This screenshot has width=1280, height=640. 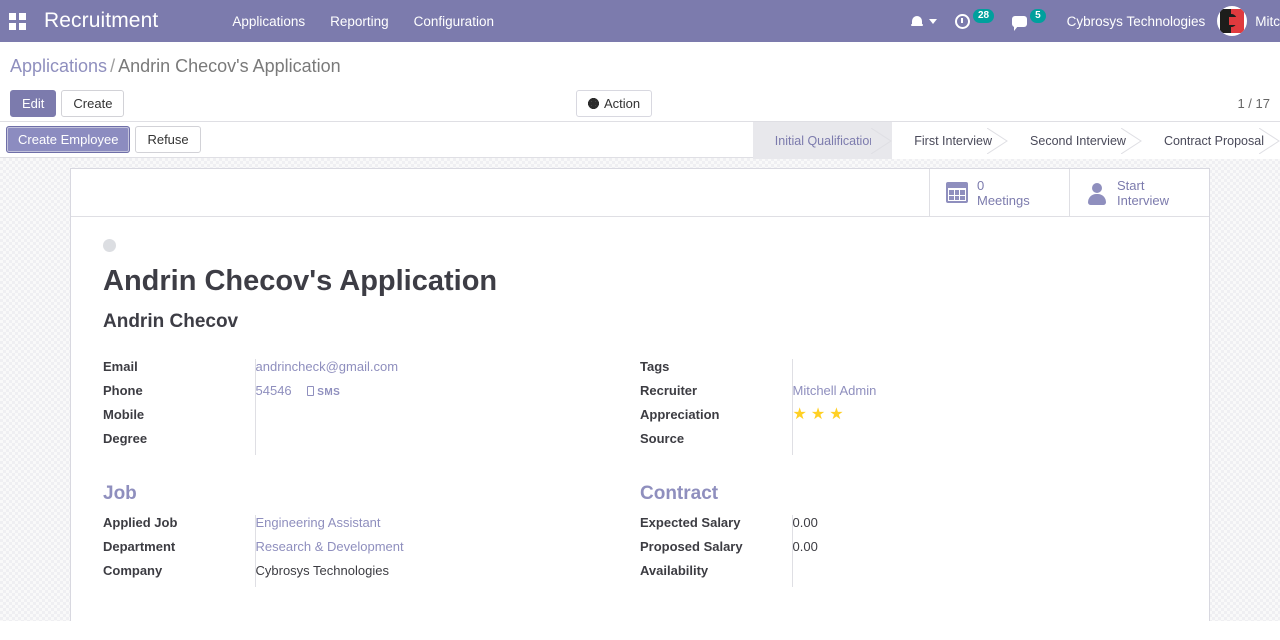 I want to click on breadcrumb-applications-link: Applications, so click(x=58, y=66).